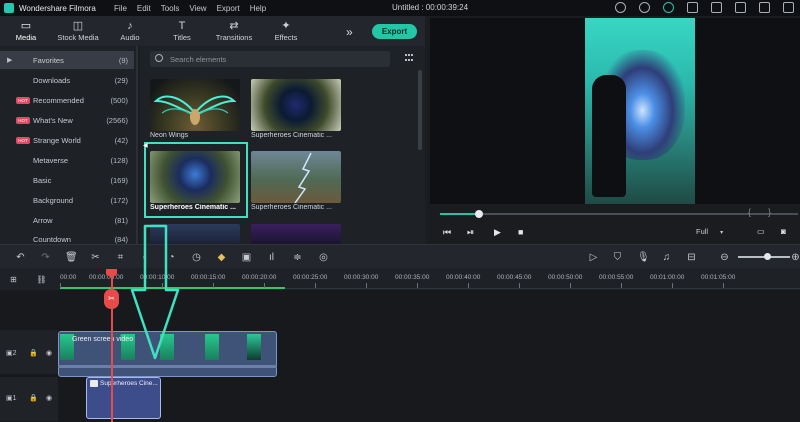 This screenshot has width=800, height=422. What do you see at coordinates (740, 7) in the screenshot?
I see `minimize-icon` at bounding box center [740, 7].